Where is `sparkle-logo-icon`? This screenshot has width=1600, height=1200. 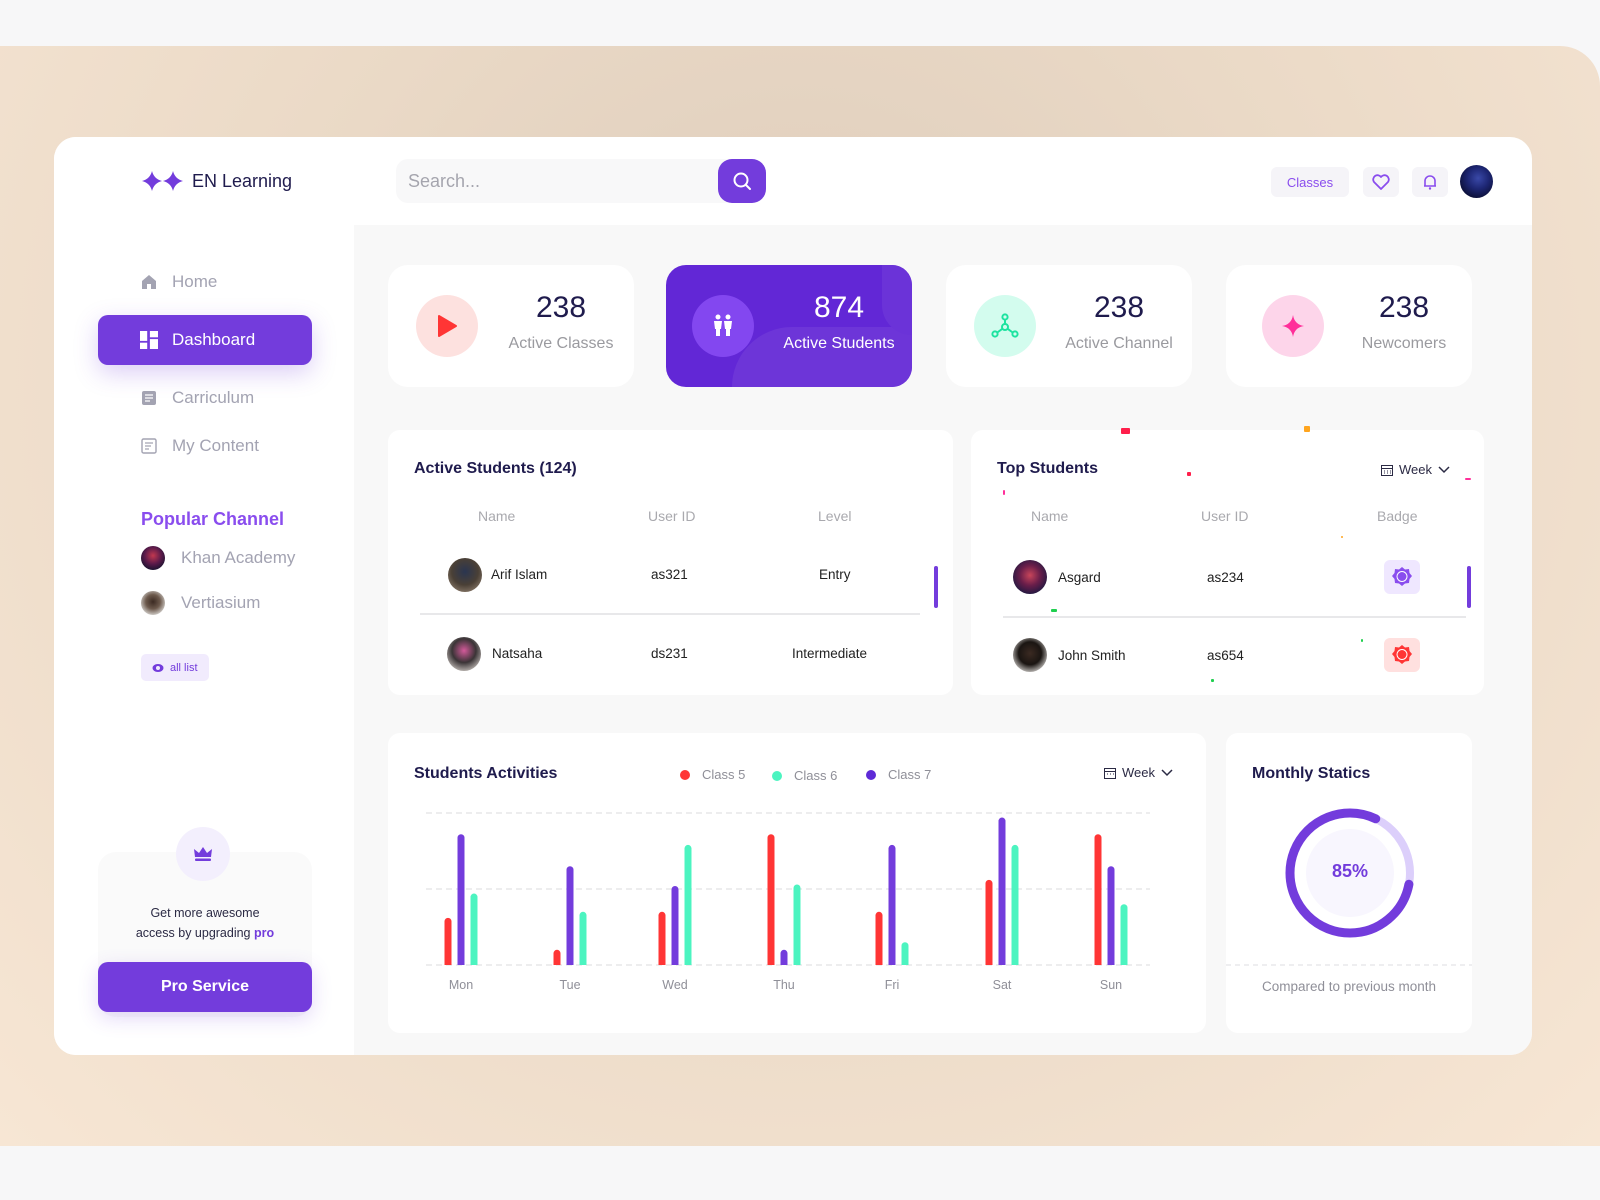 sparkle-logo-icon is located at coordinates (162, 181).